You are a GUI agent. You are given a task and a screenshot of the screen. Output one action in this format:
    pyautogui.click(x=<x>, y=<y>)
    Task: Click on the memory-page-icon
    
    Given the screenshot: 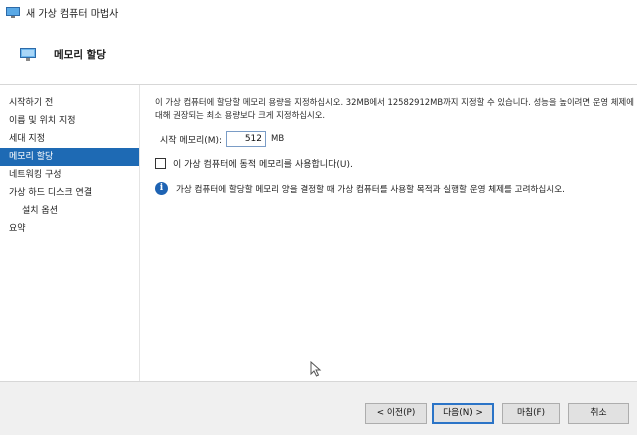 What is the action you would take?
    pyautogui.click(x=28, y=54)
    